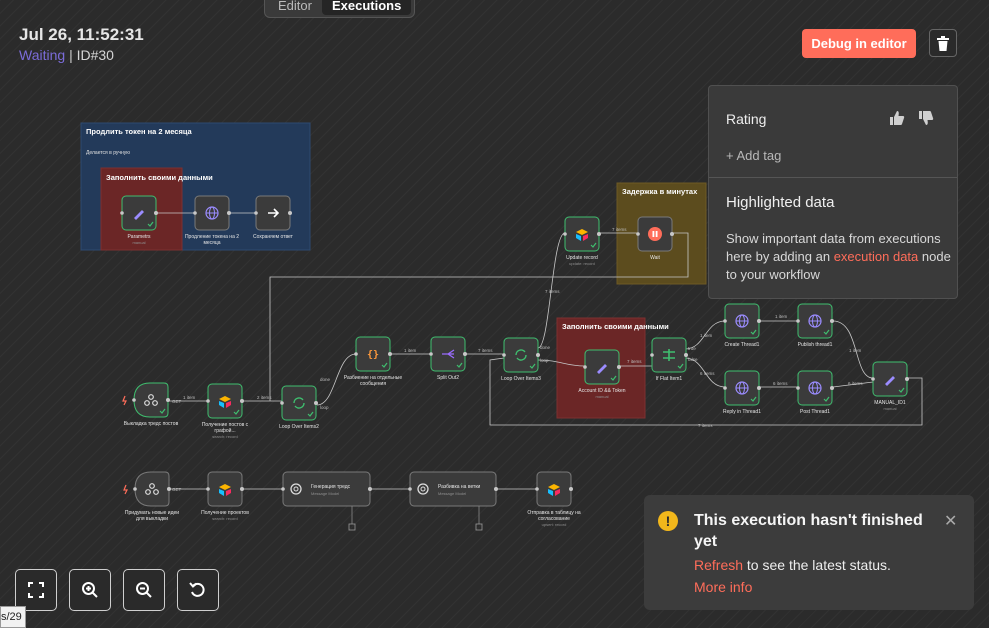 The height and width of the screenshot is (628, 989). I want to click on node-post: Post Thread1, so click(815, 392).